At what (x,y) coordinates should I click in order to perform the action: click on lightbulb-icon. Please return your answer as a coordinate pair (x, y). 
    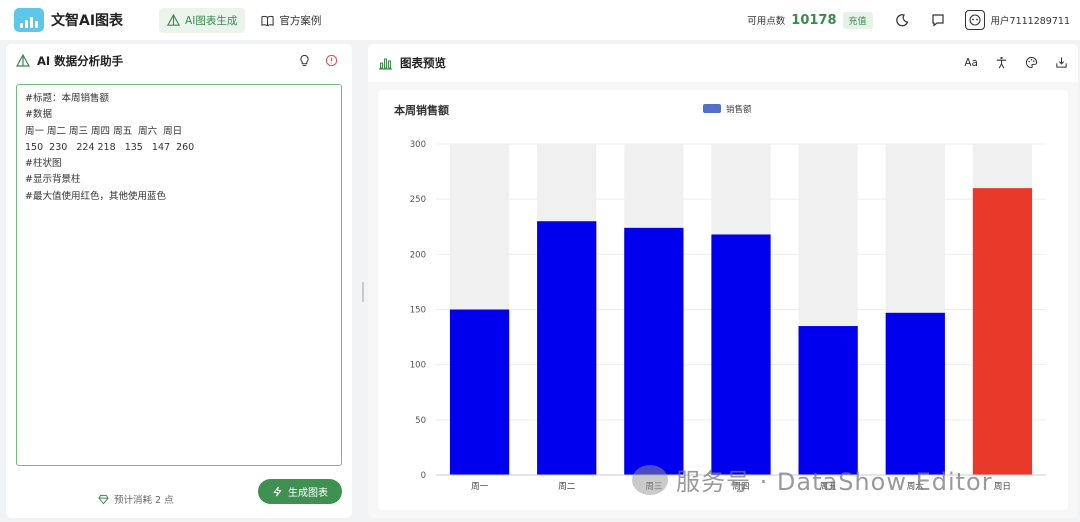
    Looking at the image, I should click on (304, 60).